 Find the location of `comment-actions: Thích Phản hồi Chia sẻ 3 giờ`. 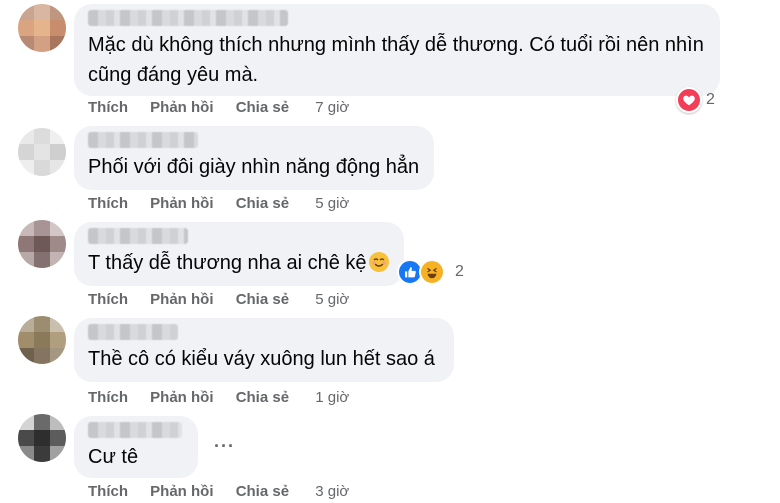

comment-actions: Thích Phản hồi Chia sẻ 3 giờ is located at coordinates (227, 491).